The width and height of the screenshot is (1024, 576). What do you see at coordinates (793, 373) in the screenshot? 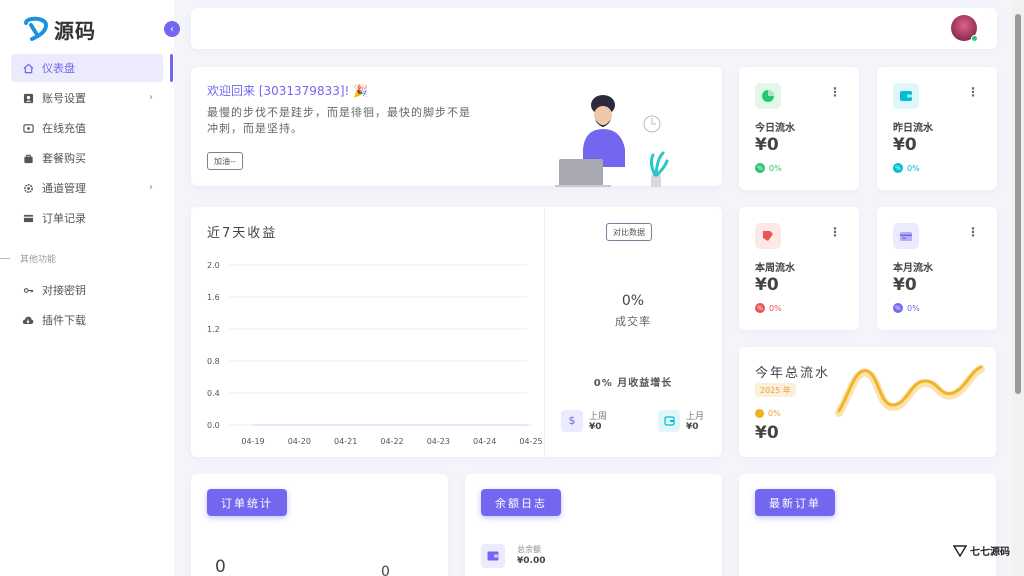
I see `annual-revenue-title: 今年总流水` at bounding box center [793, 373].